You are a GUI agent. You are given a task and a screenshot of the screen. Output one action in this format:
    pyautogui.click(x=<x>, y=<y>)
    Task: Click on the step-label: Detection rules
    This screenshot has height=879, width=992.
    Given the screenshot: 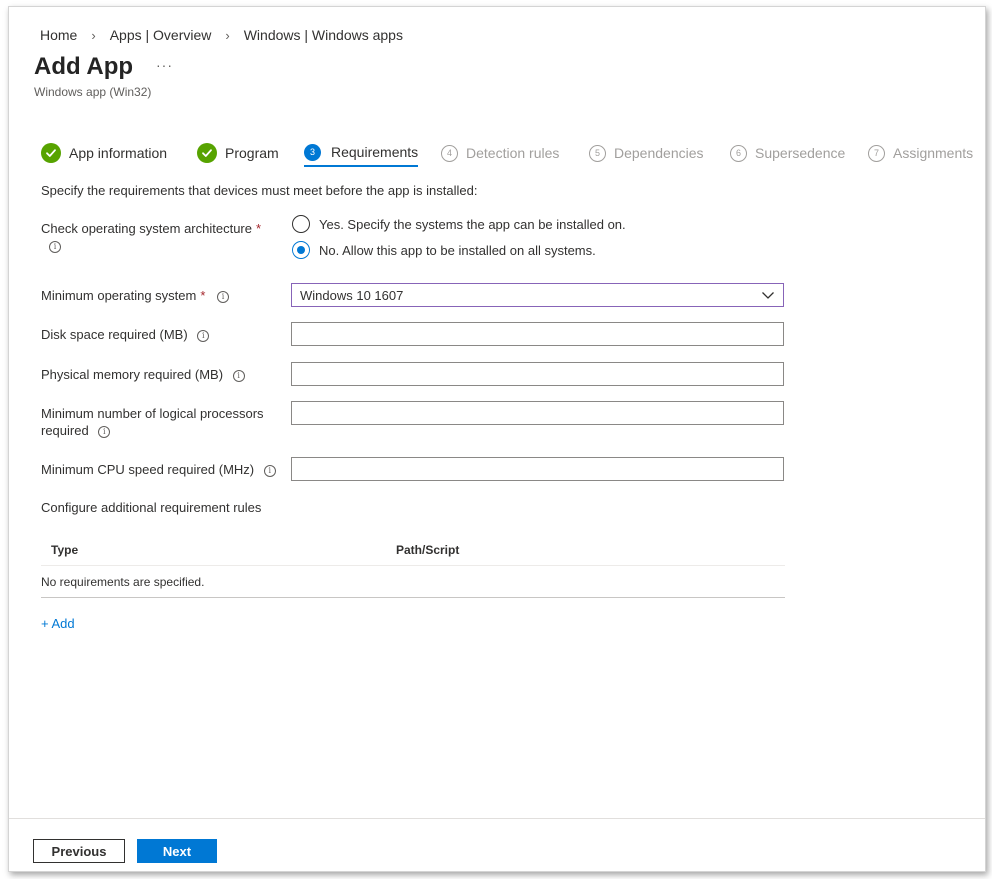 What is the action you would take?
    pyautogui.click(x=513, y=153)
    